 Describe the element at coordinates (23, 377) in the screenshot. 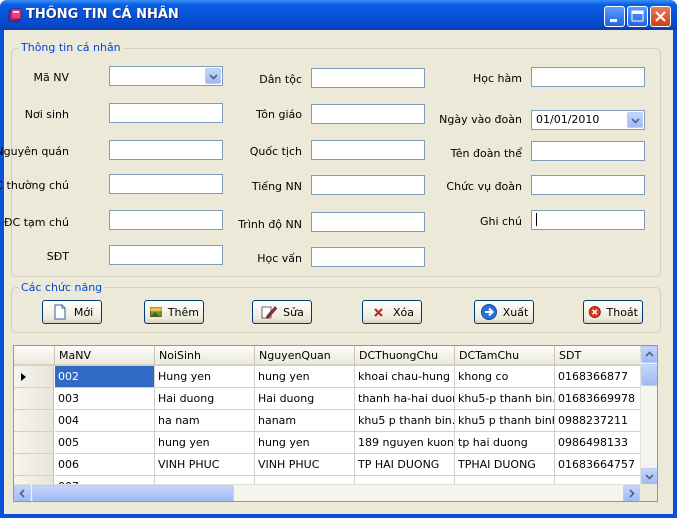

I see `current-row-arrow-icon` at that location.